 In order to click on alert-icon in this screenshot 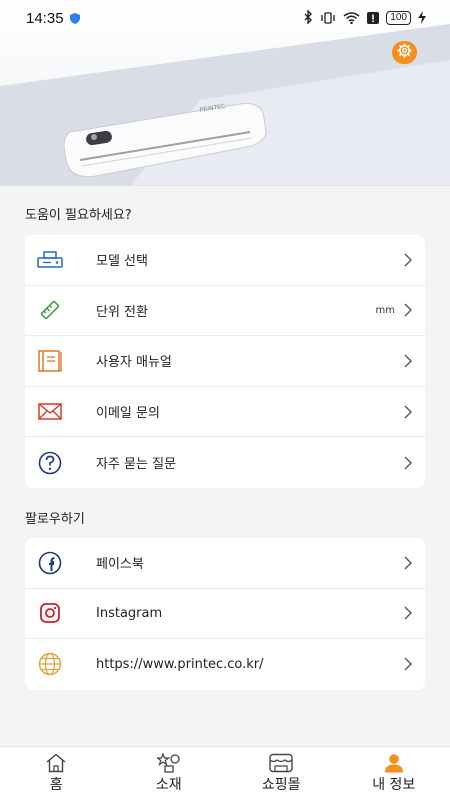, I will do `click(373, 18)`.